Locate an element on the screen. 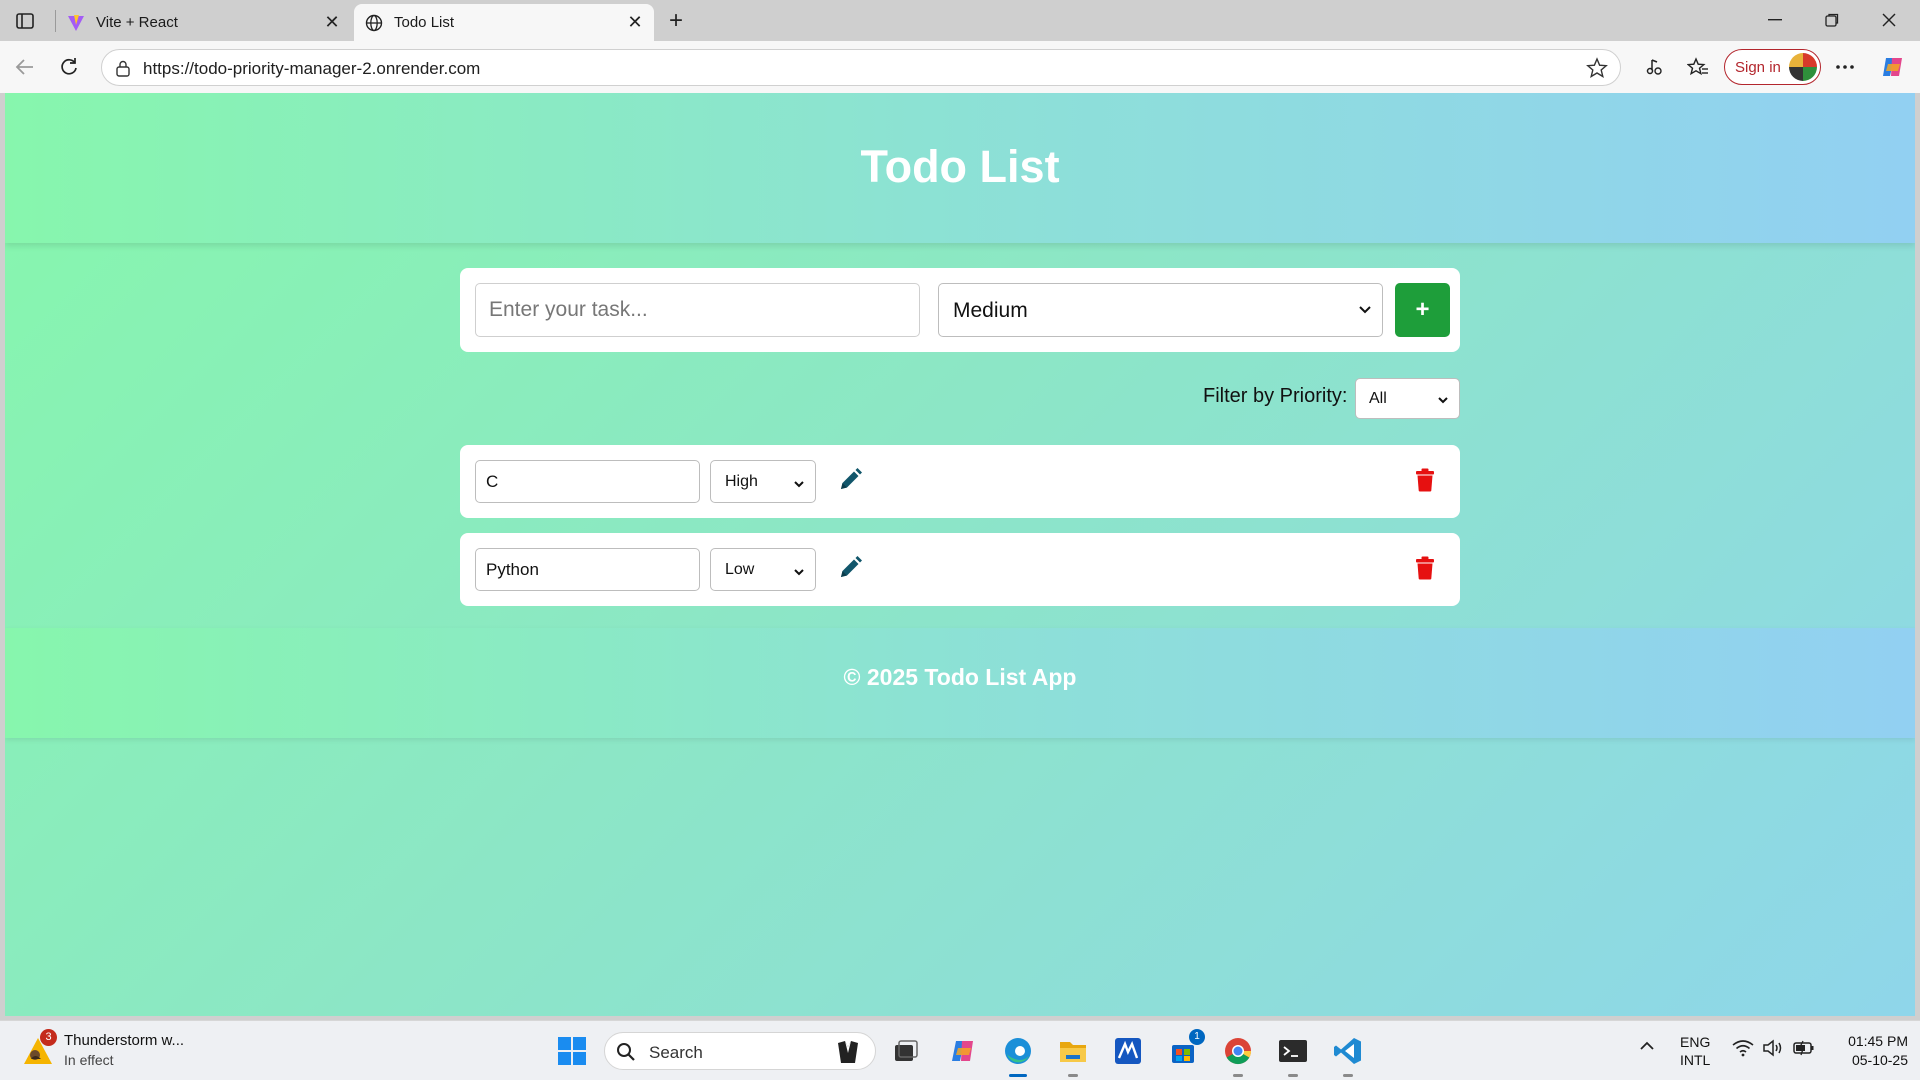  edge-browser-icon is located at coordinates (1018, 1054).